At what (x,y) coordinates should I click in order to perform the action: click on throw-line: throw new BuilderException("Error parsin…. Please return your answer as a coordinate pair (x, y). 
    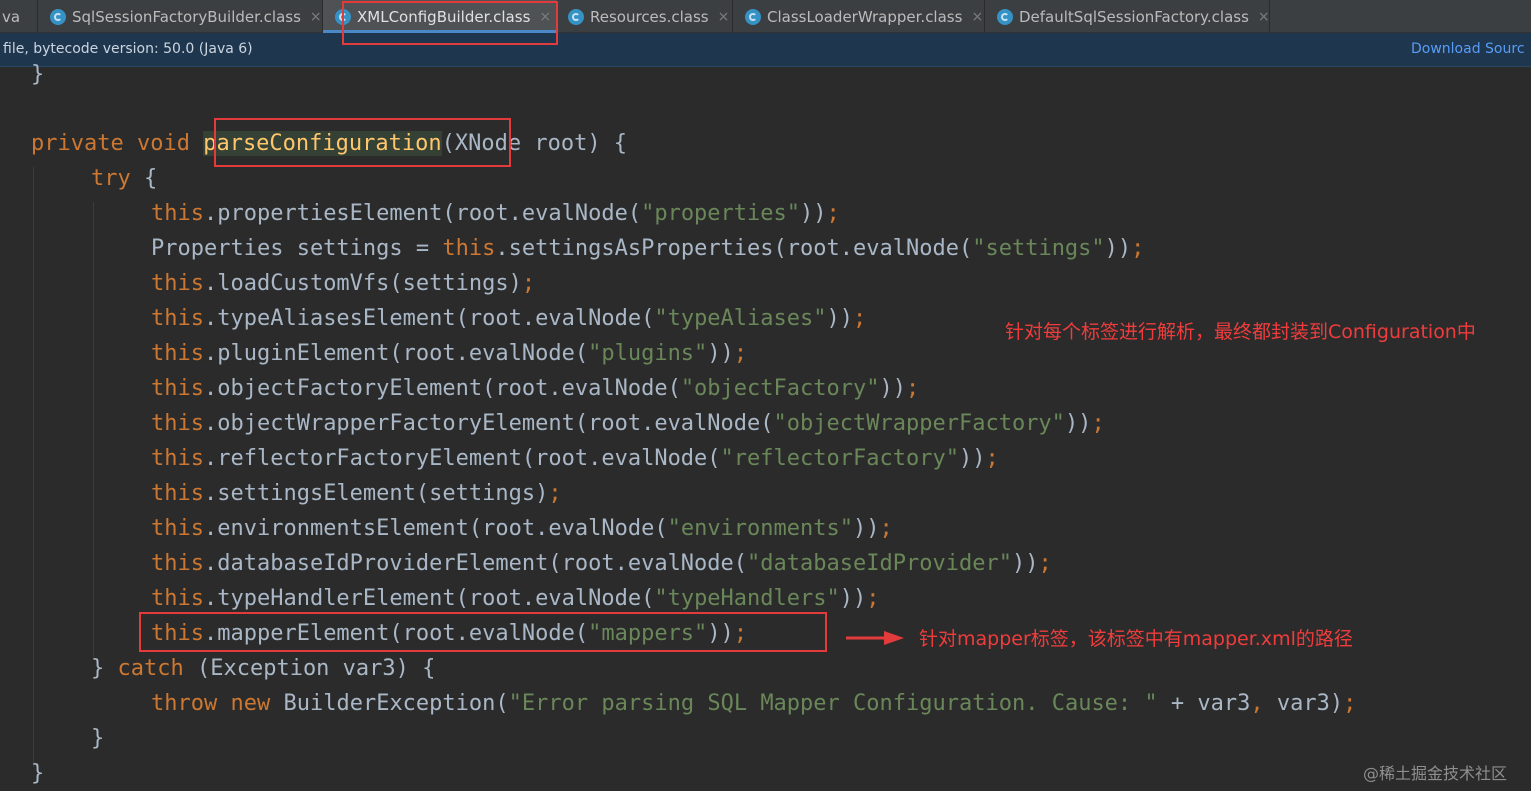
    Looking at the image, I should click on (754, 703).